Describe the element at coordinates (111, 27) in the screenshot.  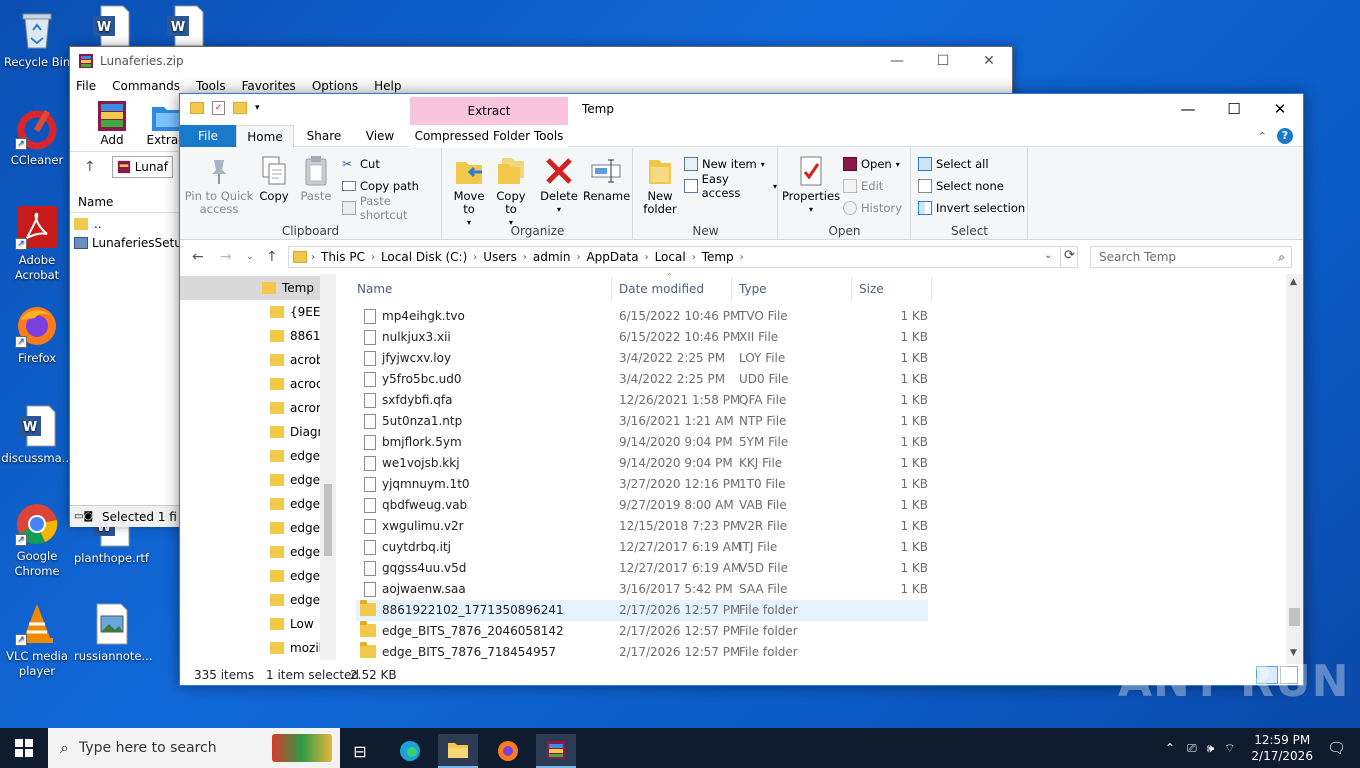
I see `desktop-icon-word-doc: W` at that location.